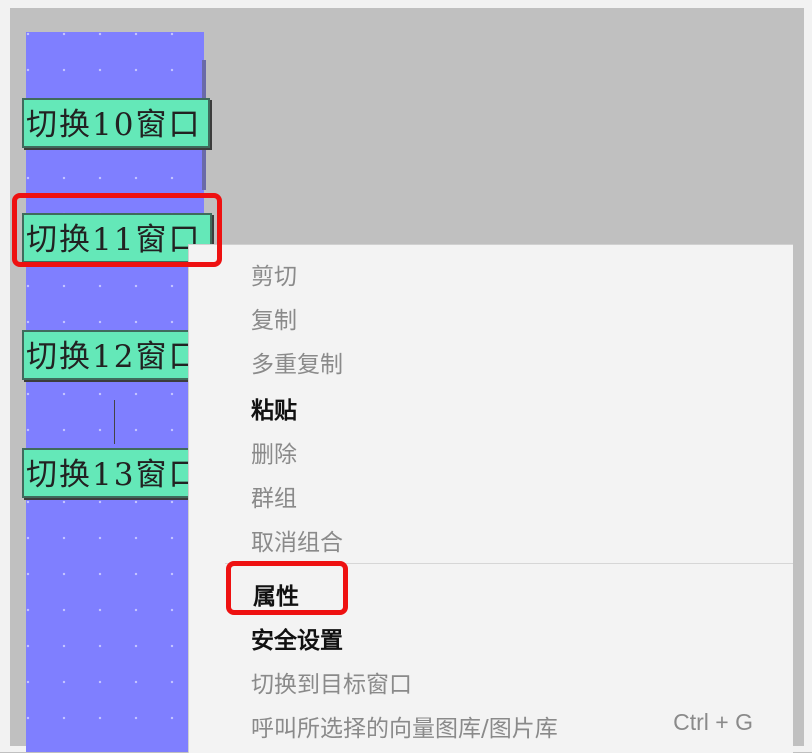  What do you see at coordinates (274, 274) in the screenshot?
I see `menu-item-cut: 剪切` at bounding box center [274, 274].